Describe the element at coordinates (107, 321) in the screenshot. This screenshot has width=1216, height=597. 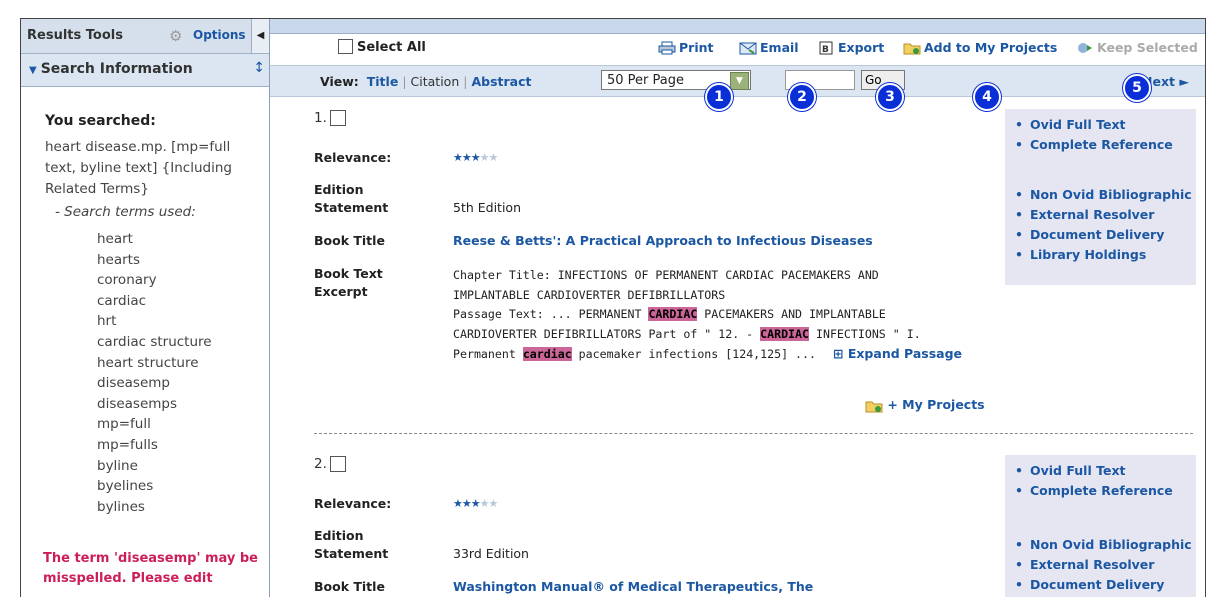
I see `search-term: hrt` at that location.